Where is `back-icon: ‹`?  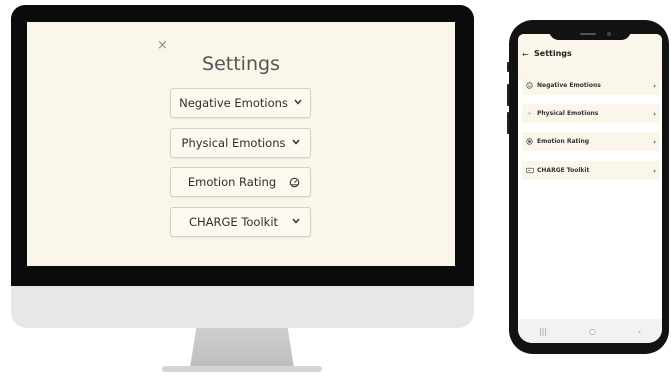 back-icon: ‹ is located at coordinates (639, 331).